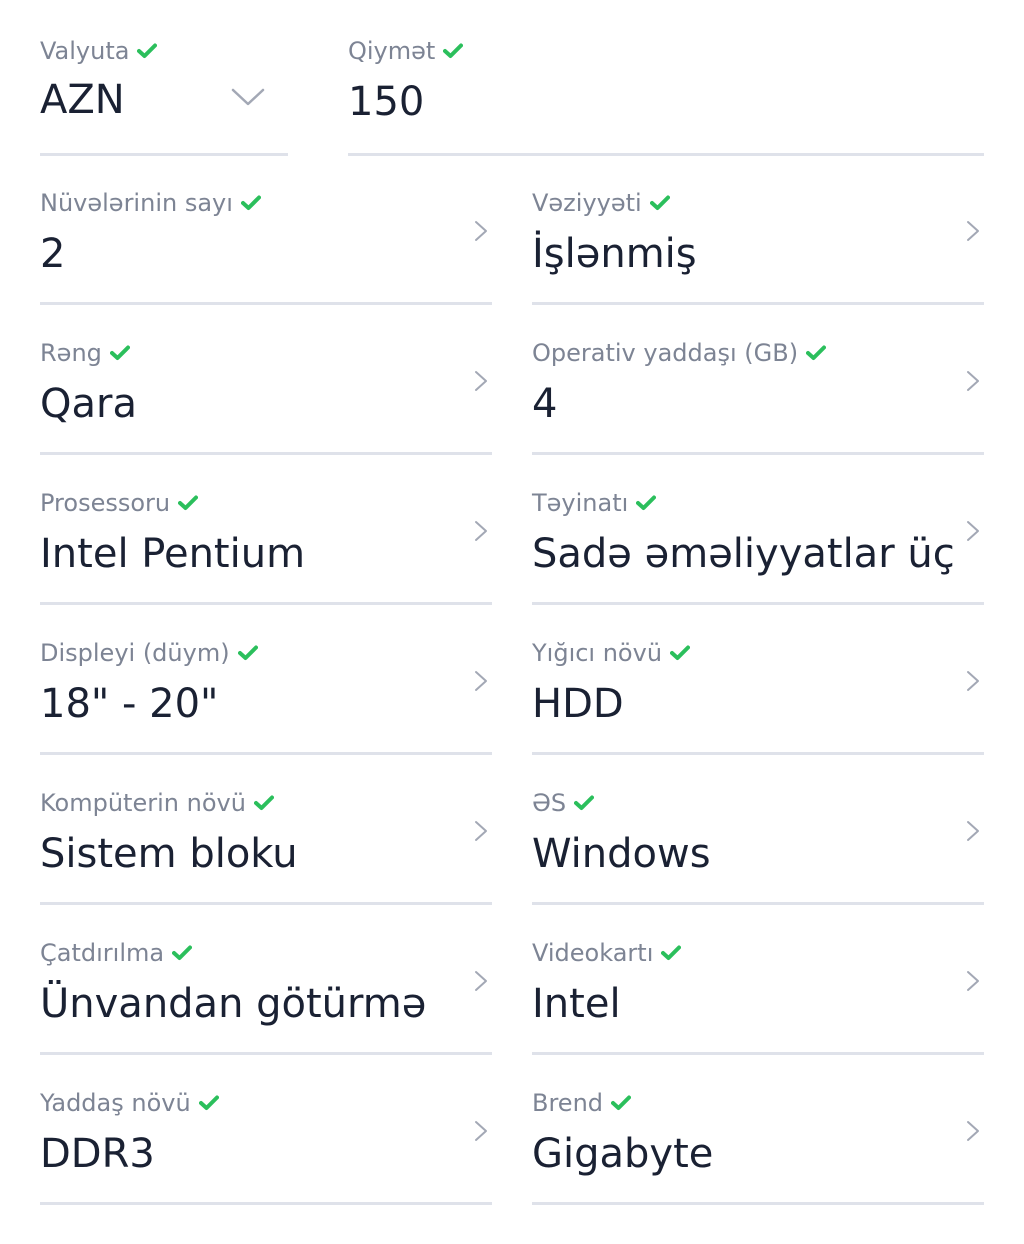 This screenshot has width=1024, height=1244. Describe the element at coordinates (169, 854) in the screenshot. I see `attribute-value: Sistem bloku` at that location.